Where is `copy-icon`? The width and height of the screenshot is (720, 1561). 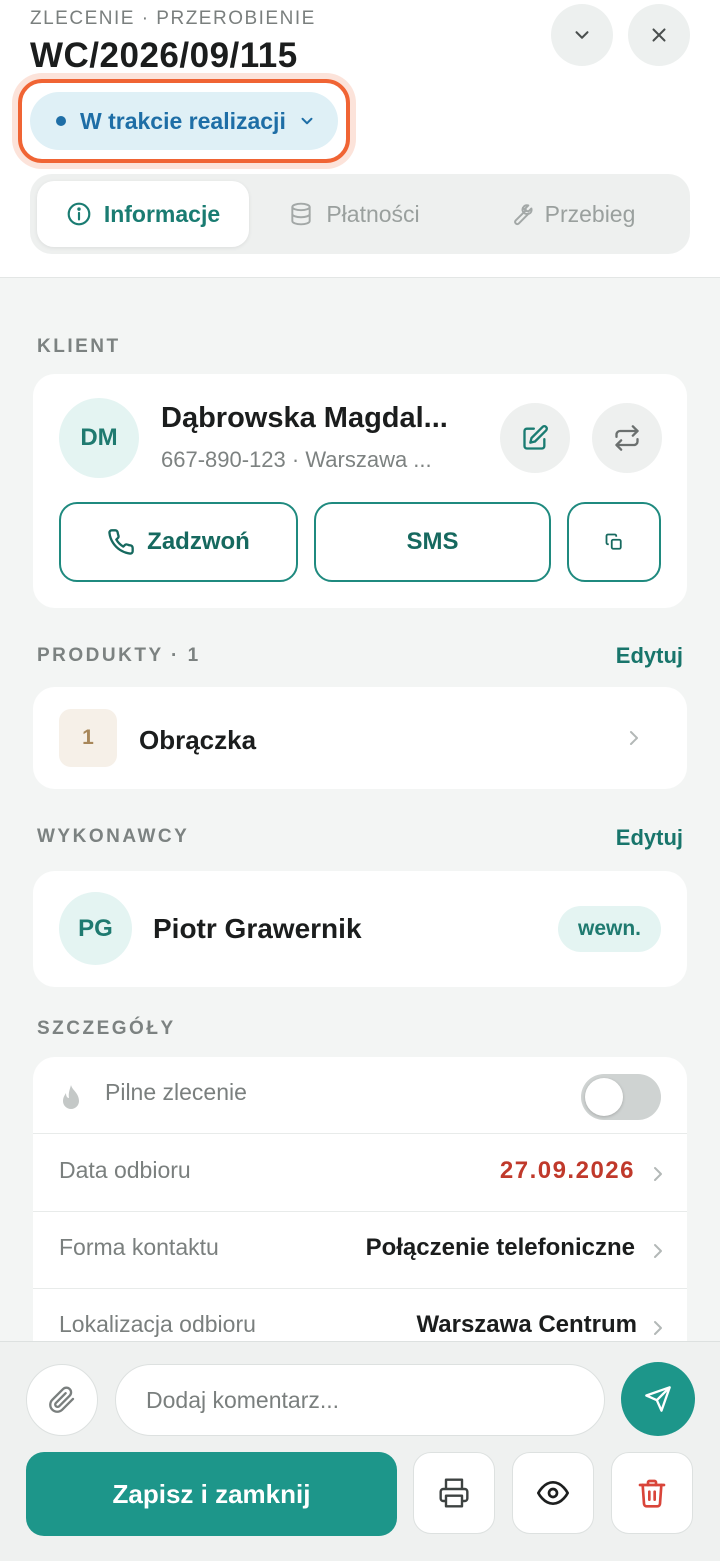 copy-icon is located at coordinates (613, 541).